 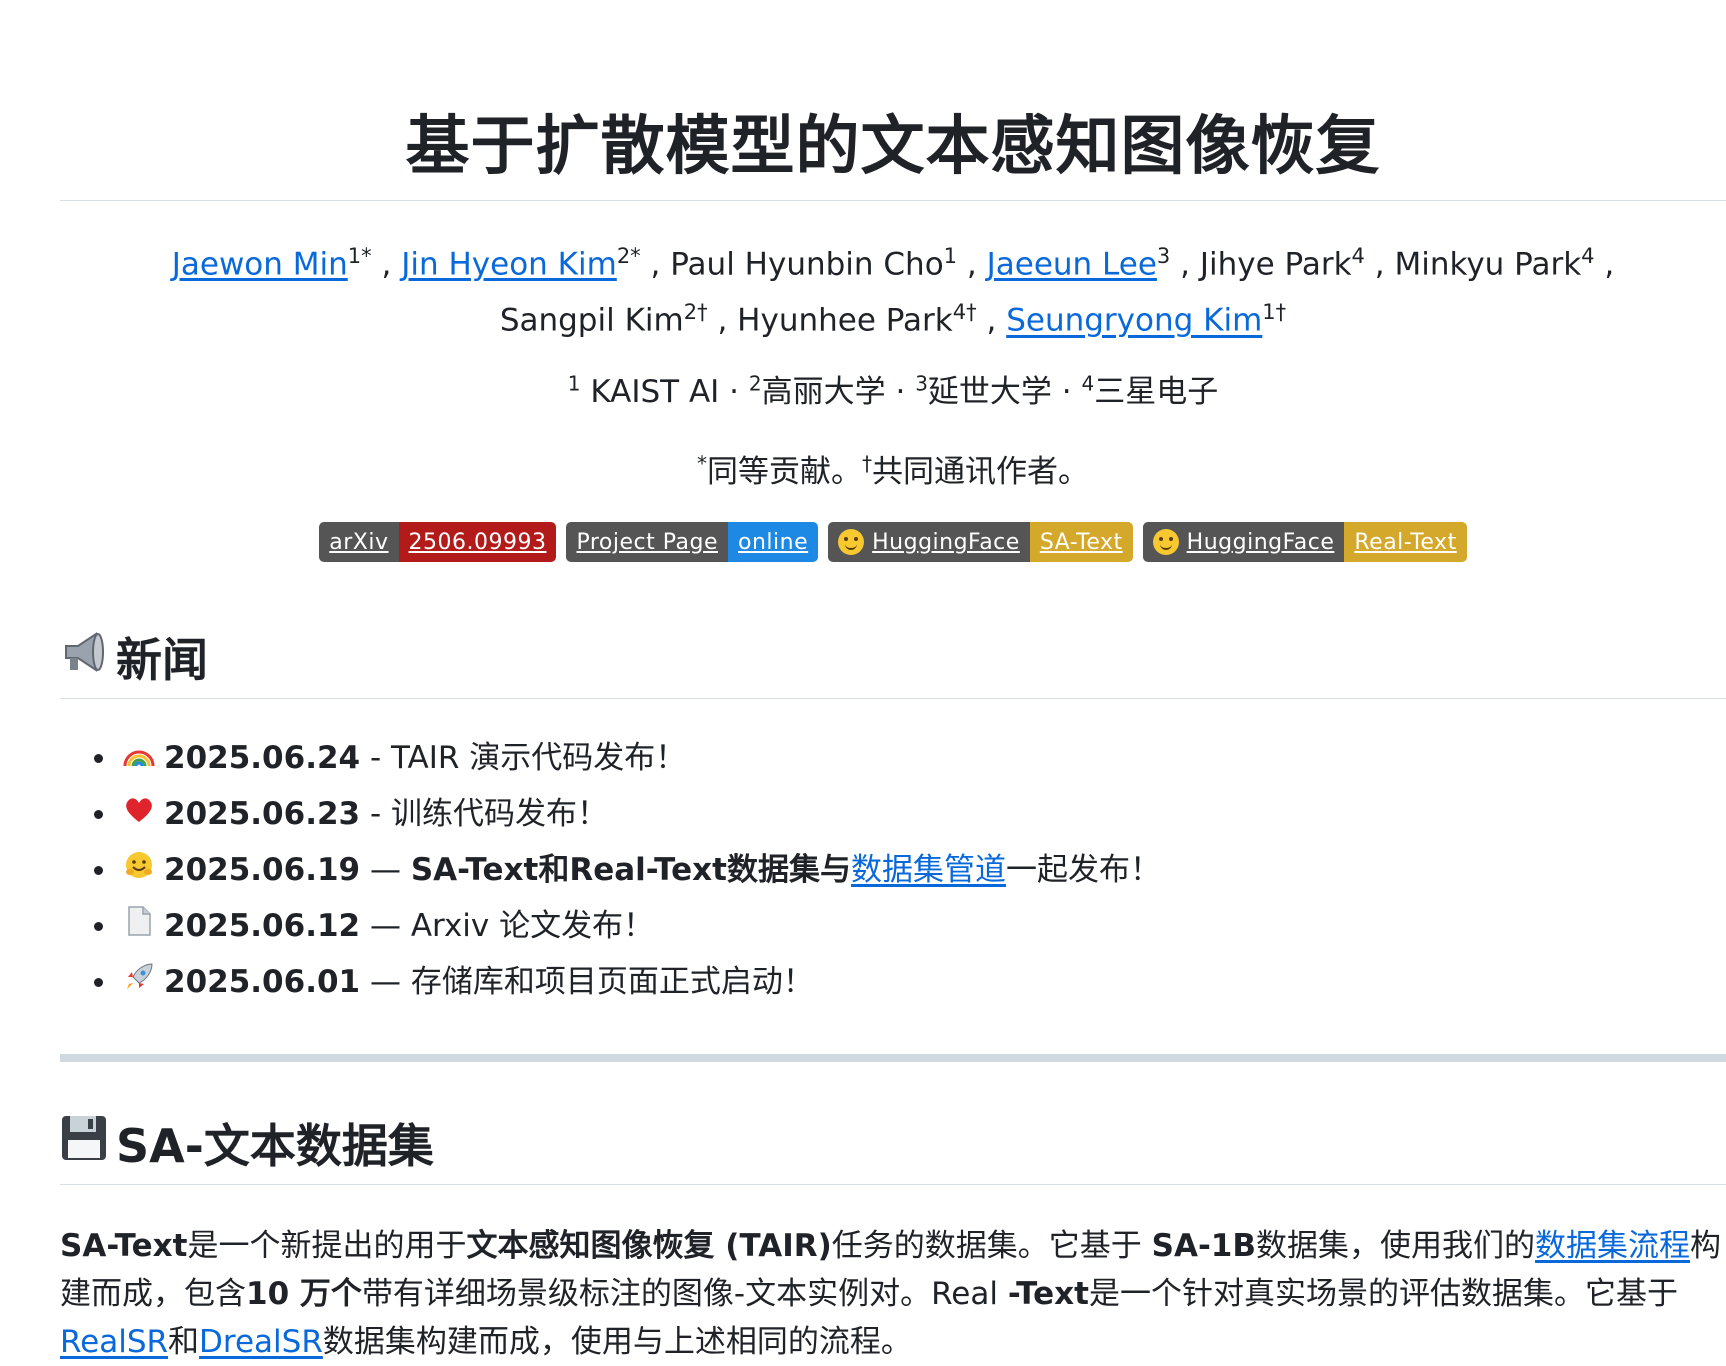 I want to click on author-name: Minkyu Park, so click(x=1488, y=264).